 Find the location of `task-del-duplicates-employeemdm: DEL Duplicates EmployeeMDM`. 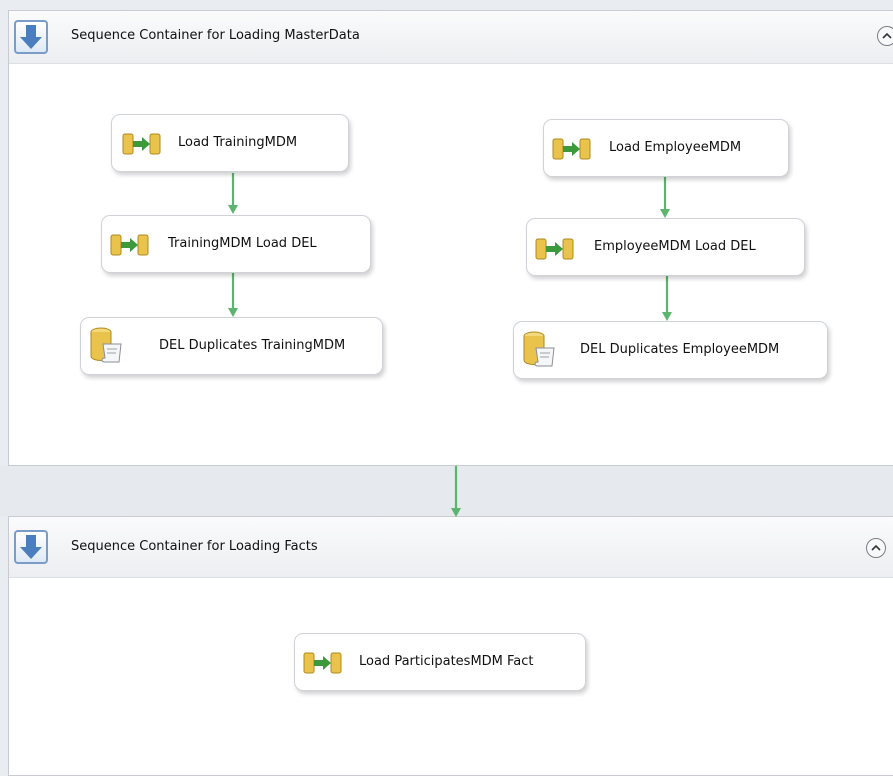

task-del-duplicates-employeemdm: DEL Duplicates EmployeeMDM is located at coordinates (670, 350).